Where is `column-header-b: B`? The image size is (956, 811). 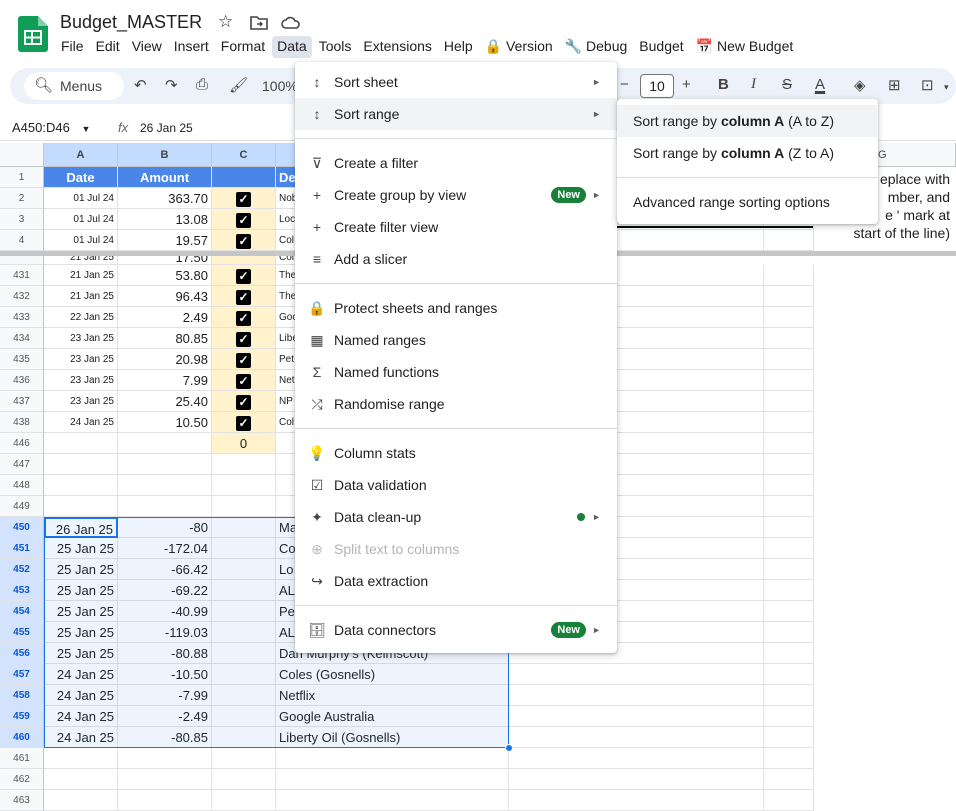 column-header-b: B is located at coordinates (165, 155).